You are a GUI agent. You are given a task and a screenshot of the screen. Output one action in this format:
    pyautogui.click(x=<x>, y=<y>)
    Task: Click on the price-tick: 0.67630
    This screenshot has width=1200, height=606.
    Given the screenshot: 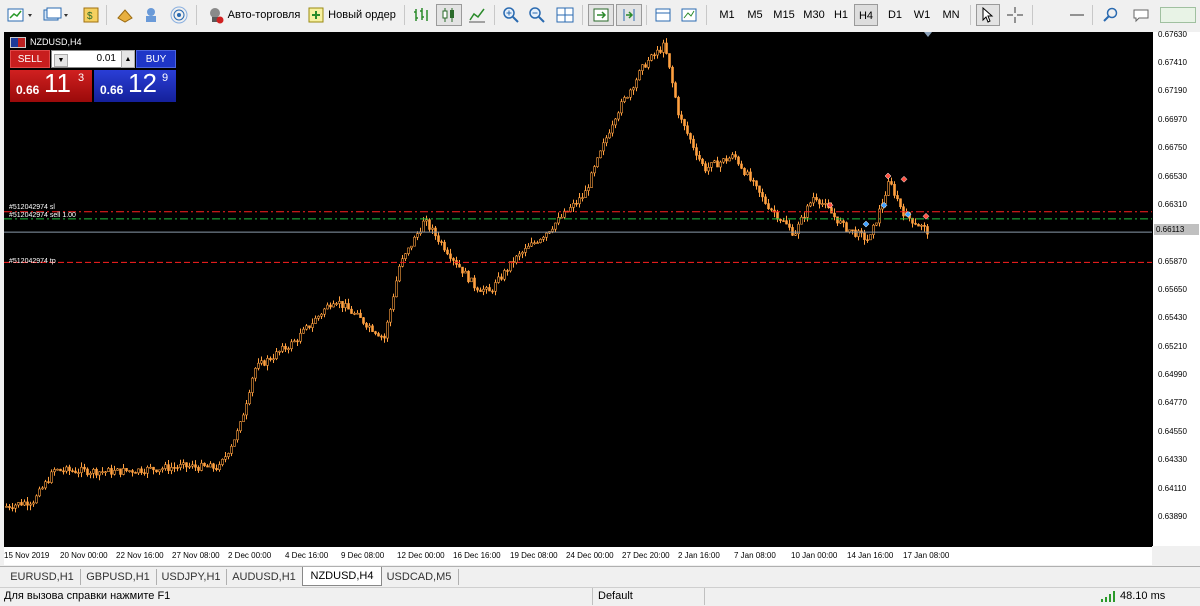 What is the action you would take?
    pyautogui.click(x=1172, y=34)
    